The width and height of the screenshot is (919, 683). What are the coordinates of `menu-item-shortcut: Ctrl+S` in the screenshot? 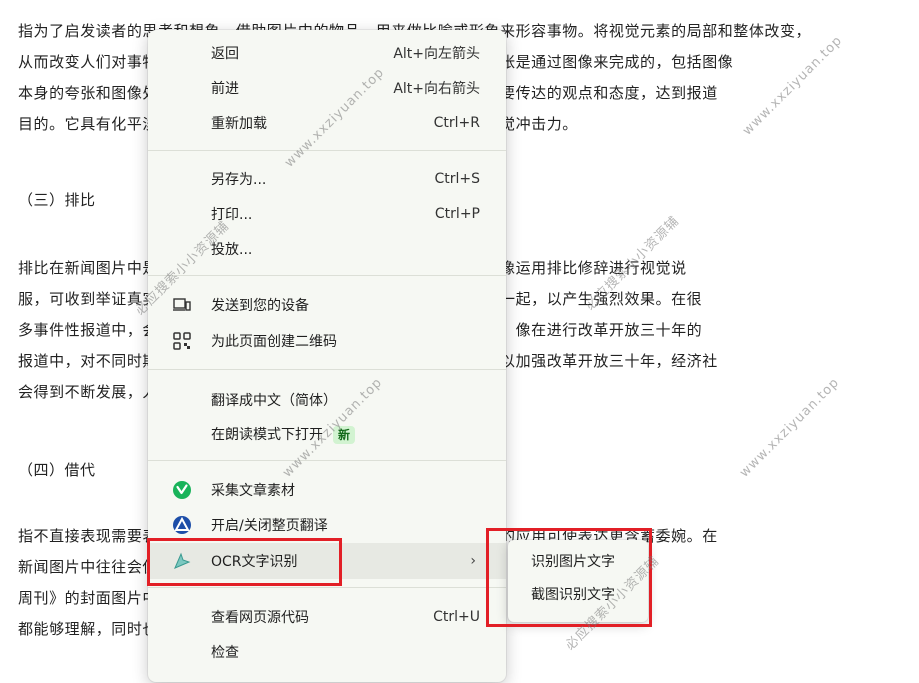 It's located at (457, 179).